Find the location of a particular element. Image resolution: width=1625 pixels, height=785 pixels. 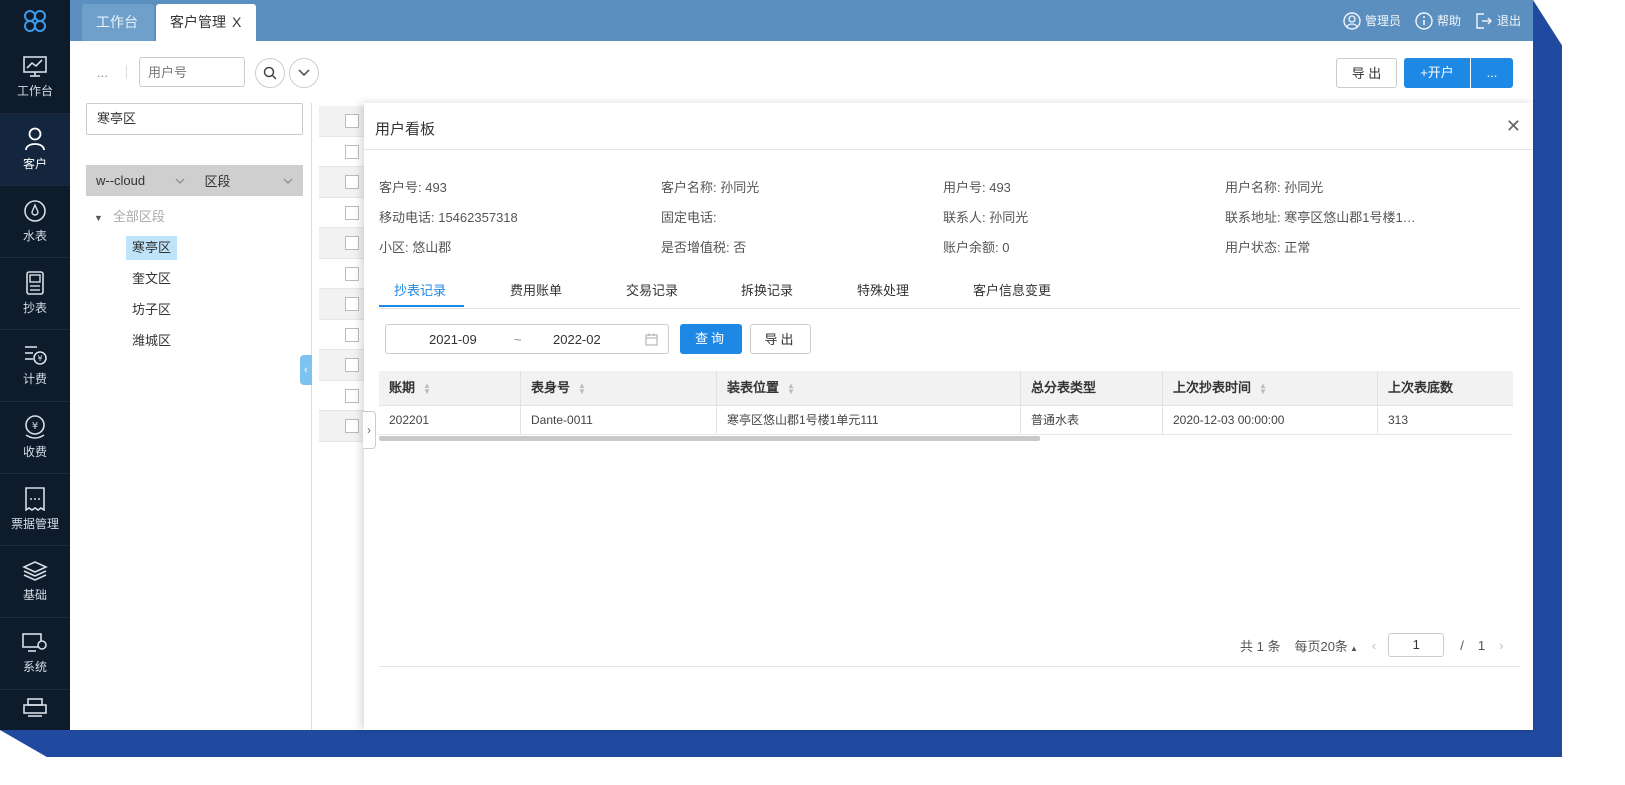

column-header: 表身号 ▲ ▼ is located at coordinates (619, 388).